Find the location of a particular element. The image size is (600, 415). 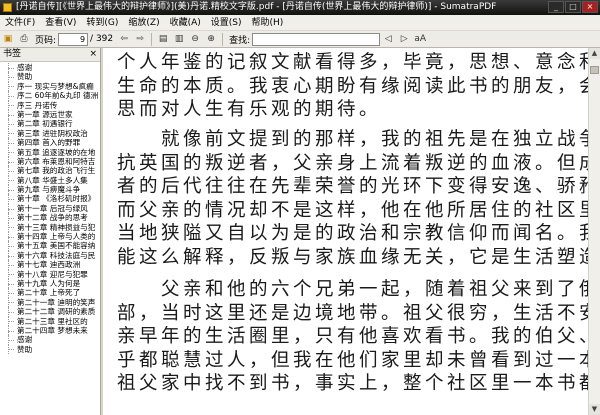

find-prev-icon: ◁ is located at coordinates (388, 39).